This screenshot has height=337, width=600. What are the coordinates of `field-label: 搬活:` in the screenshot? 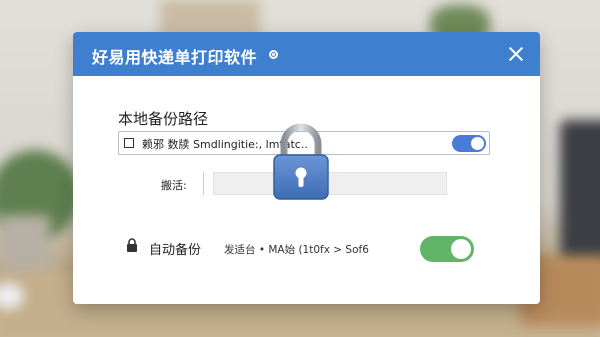 It's located at (180, 183).